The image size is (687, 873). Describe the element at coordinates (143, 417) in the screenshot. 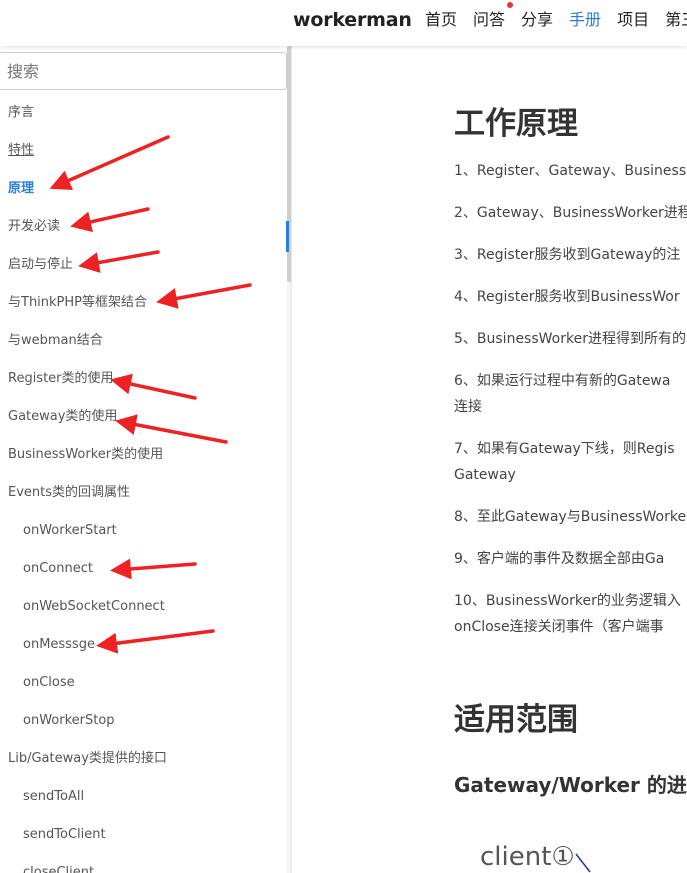

I see `toc-item-gateway: Gateway类的使用` at that location.